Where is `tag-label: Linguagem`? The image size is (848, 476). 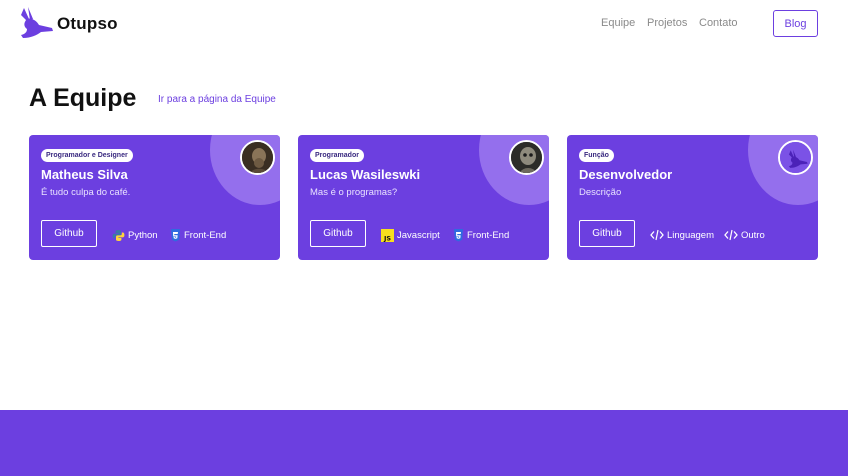 tag-label: Linguagem is located at coordinates (691, 235).